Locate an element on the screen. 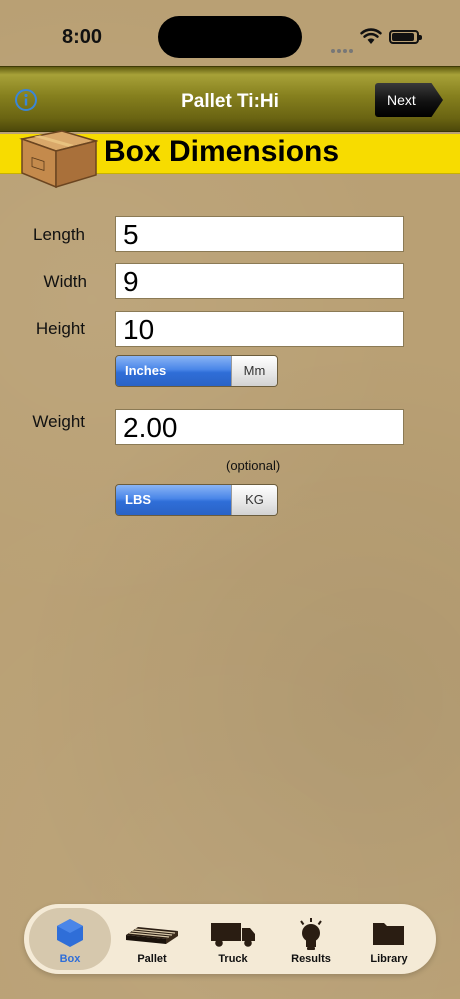  pallet-icon is located at coordinates (152, 935).